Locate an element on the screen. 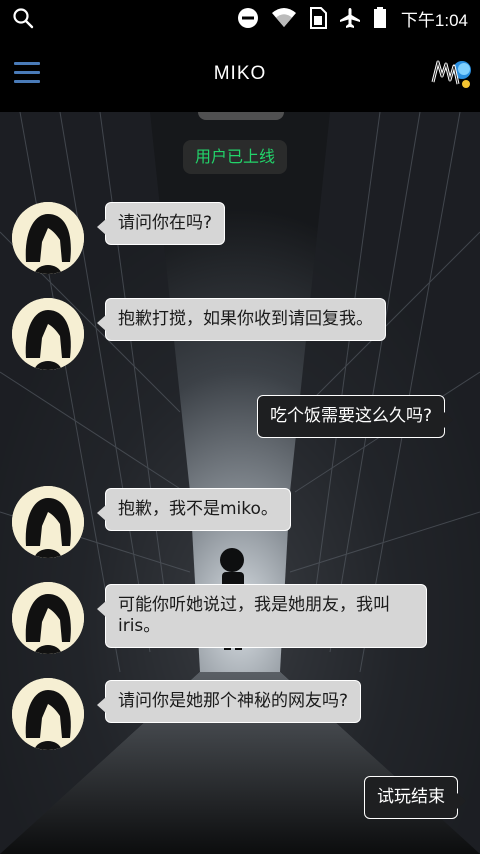  system-message: 用户已上线 is located at coordinates (235, 157).